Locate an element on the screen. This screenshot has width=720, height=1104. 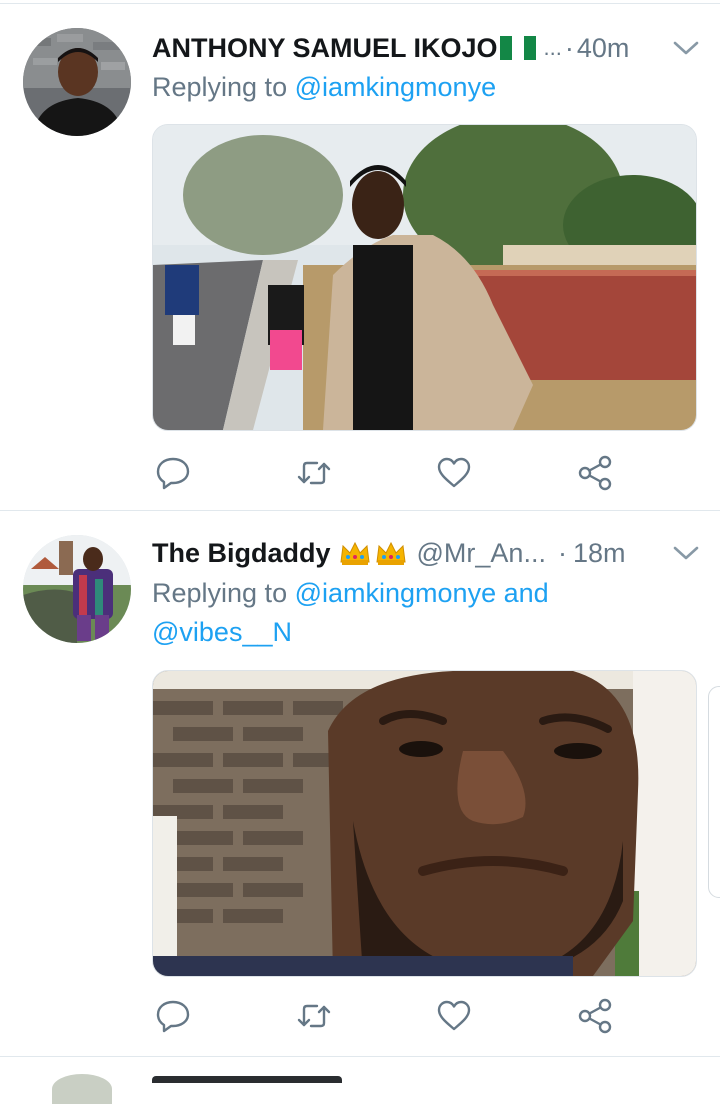
replying-to: Replying to @iamkingmonye and @vibes__N is located at coordinates (387, 613).